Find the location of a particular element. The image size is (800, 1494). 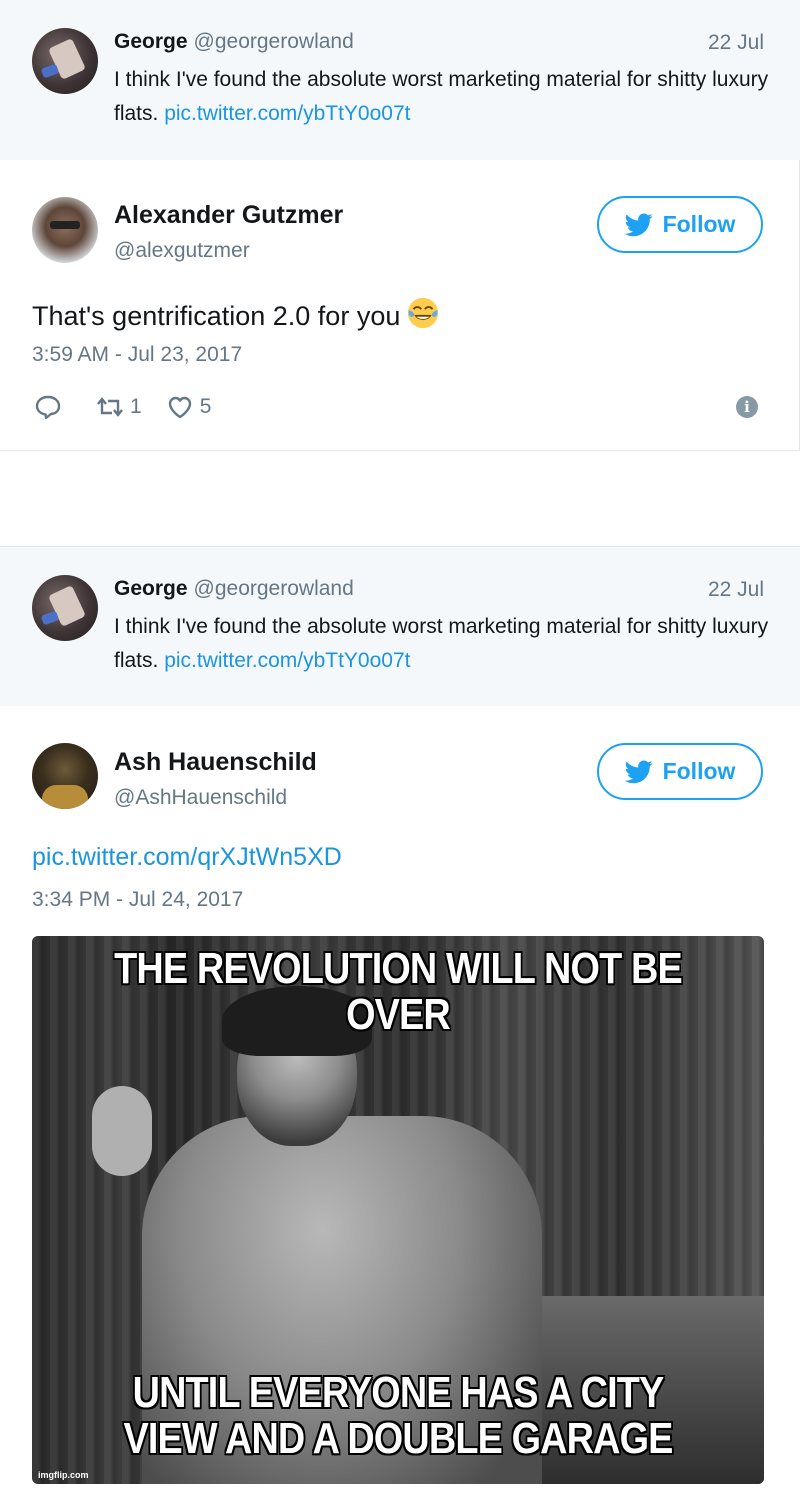

pic-link: pic.twitter.com/qrXJtWn5XD is located at coordinates (187, 857).